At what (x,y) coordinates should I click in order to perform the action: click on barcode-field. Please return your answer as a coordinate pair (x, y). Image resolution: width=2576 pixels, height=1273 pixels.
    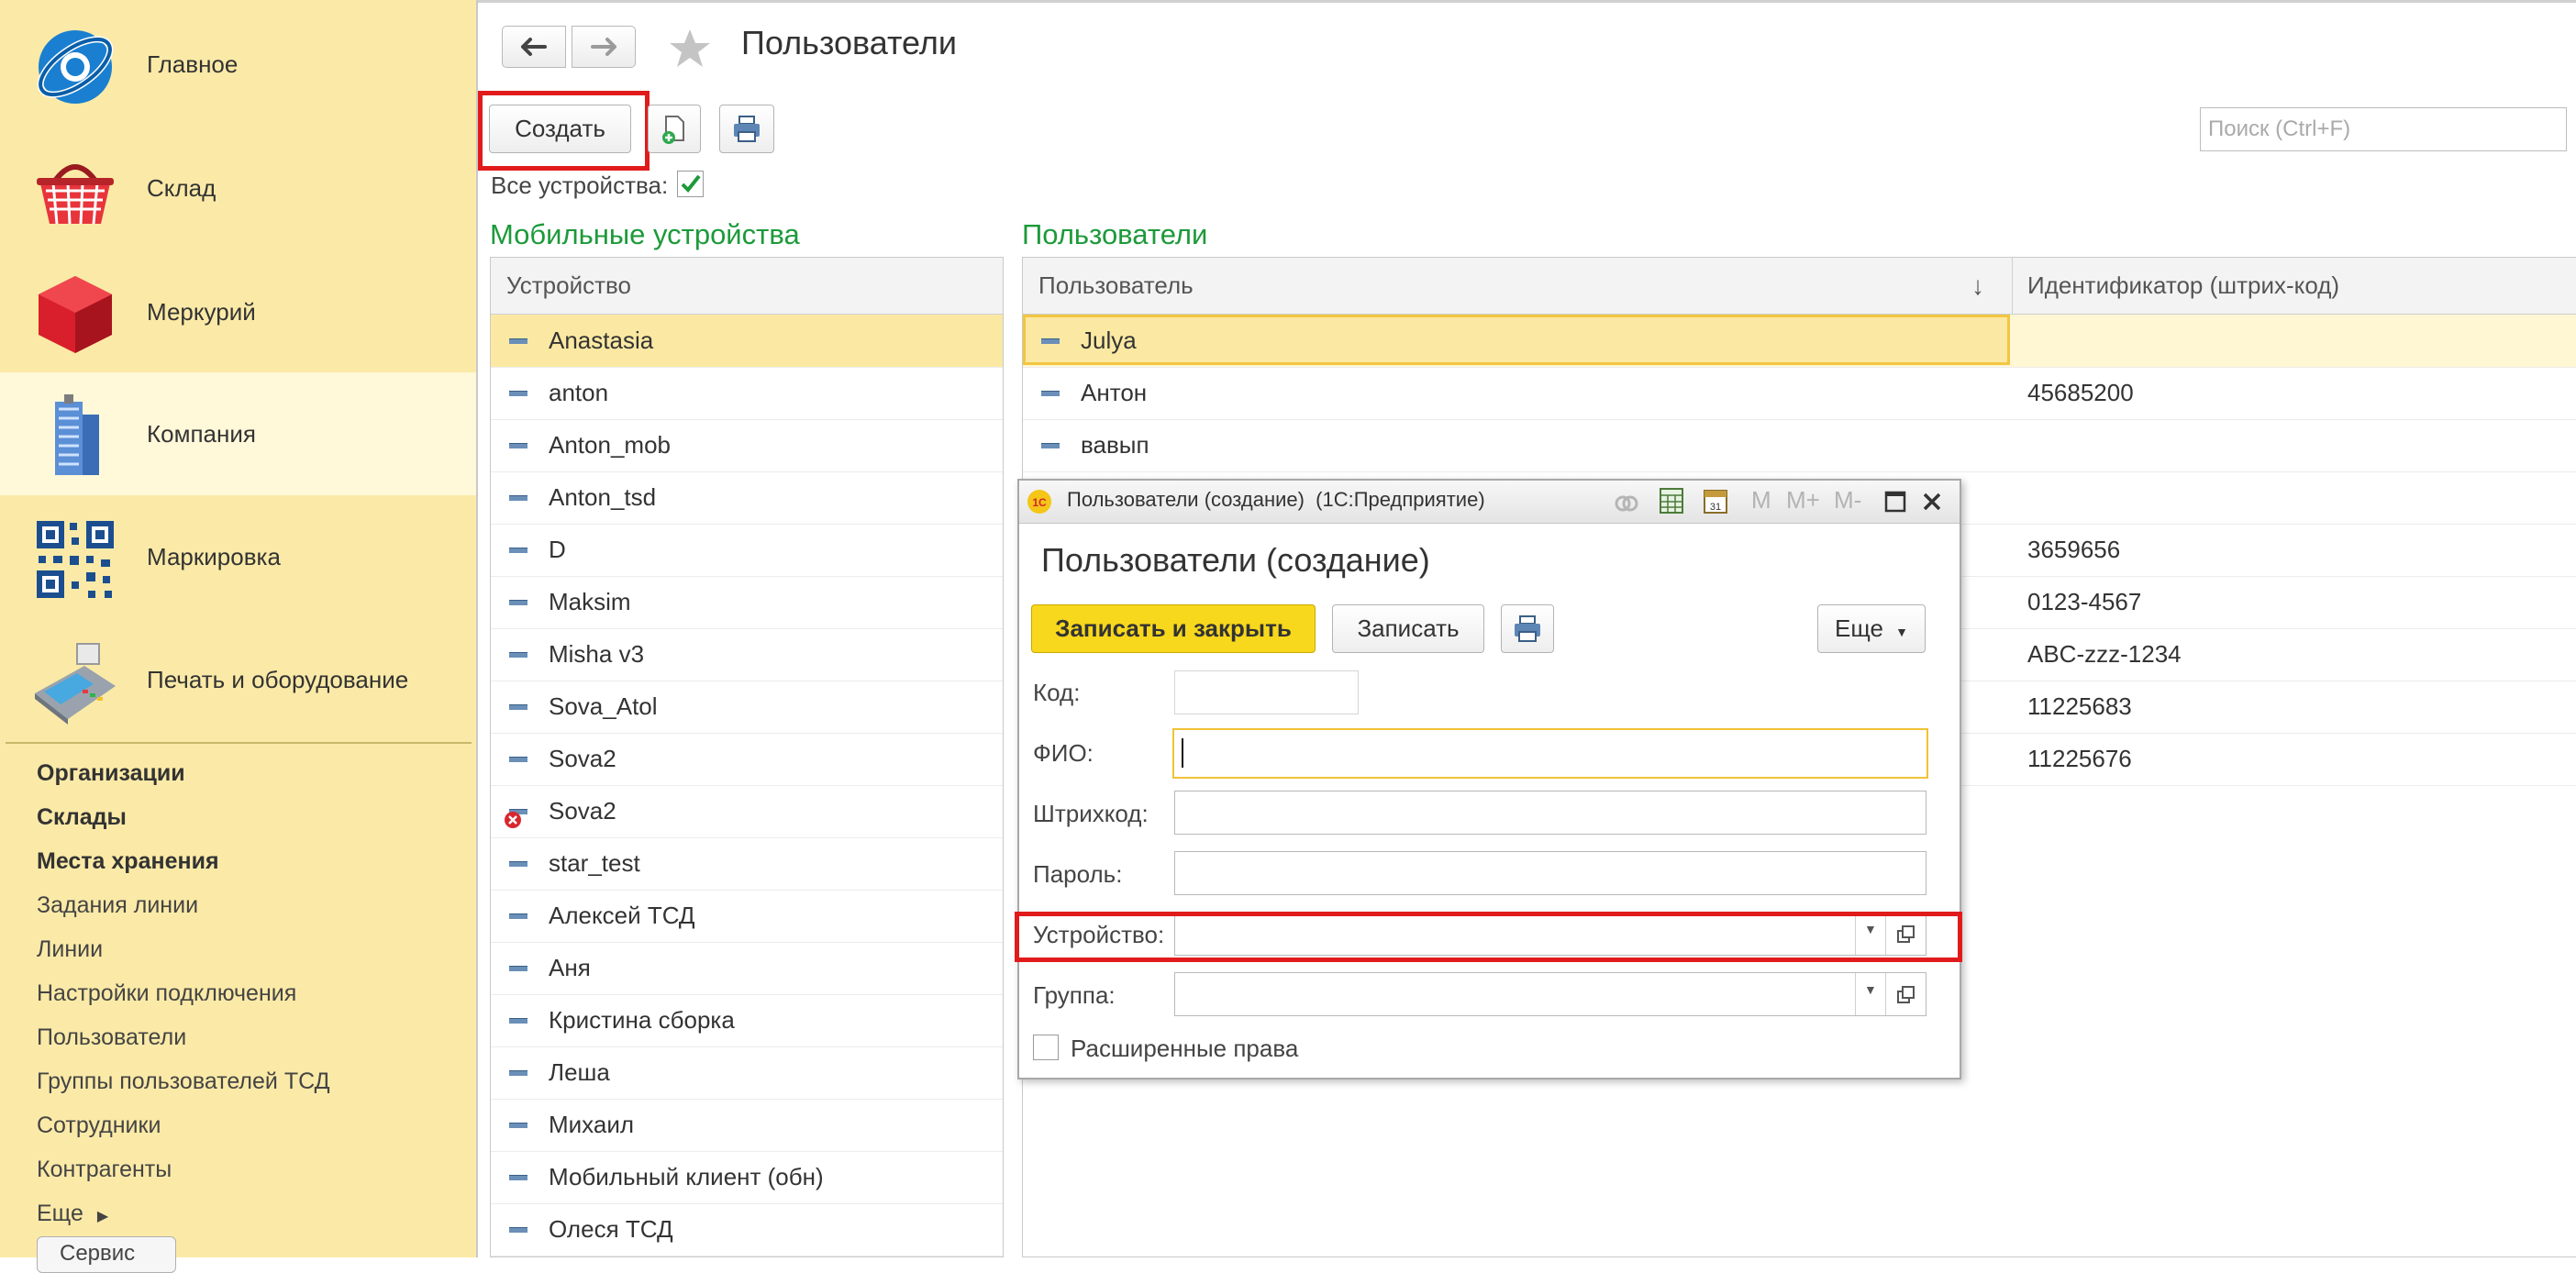
    Looking at the image, I should click on (1550, 813).